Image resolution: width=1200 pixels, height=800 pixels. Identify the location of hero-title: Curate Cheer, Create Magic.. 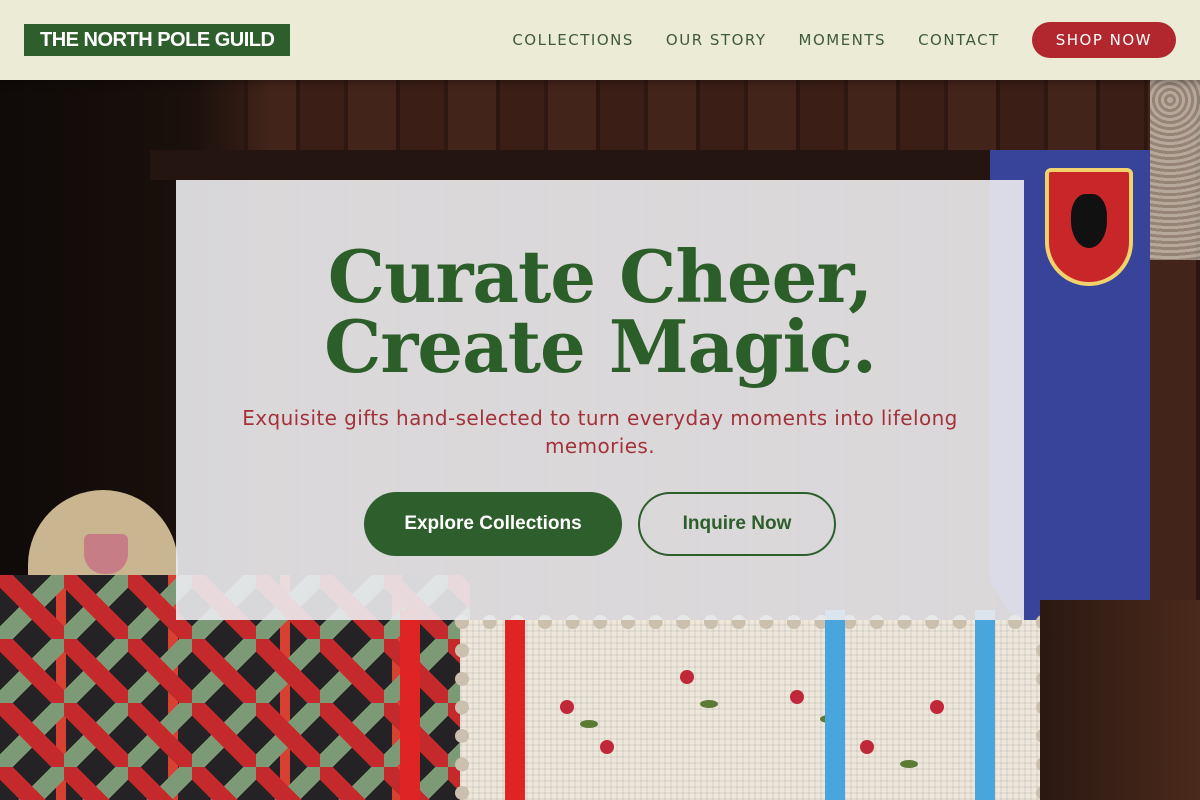
(600, 312).